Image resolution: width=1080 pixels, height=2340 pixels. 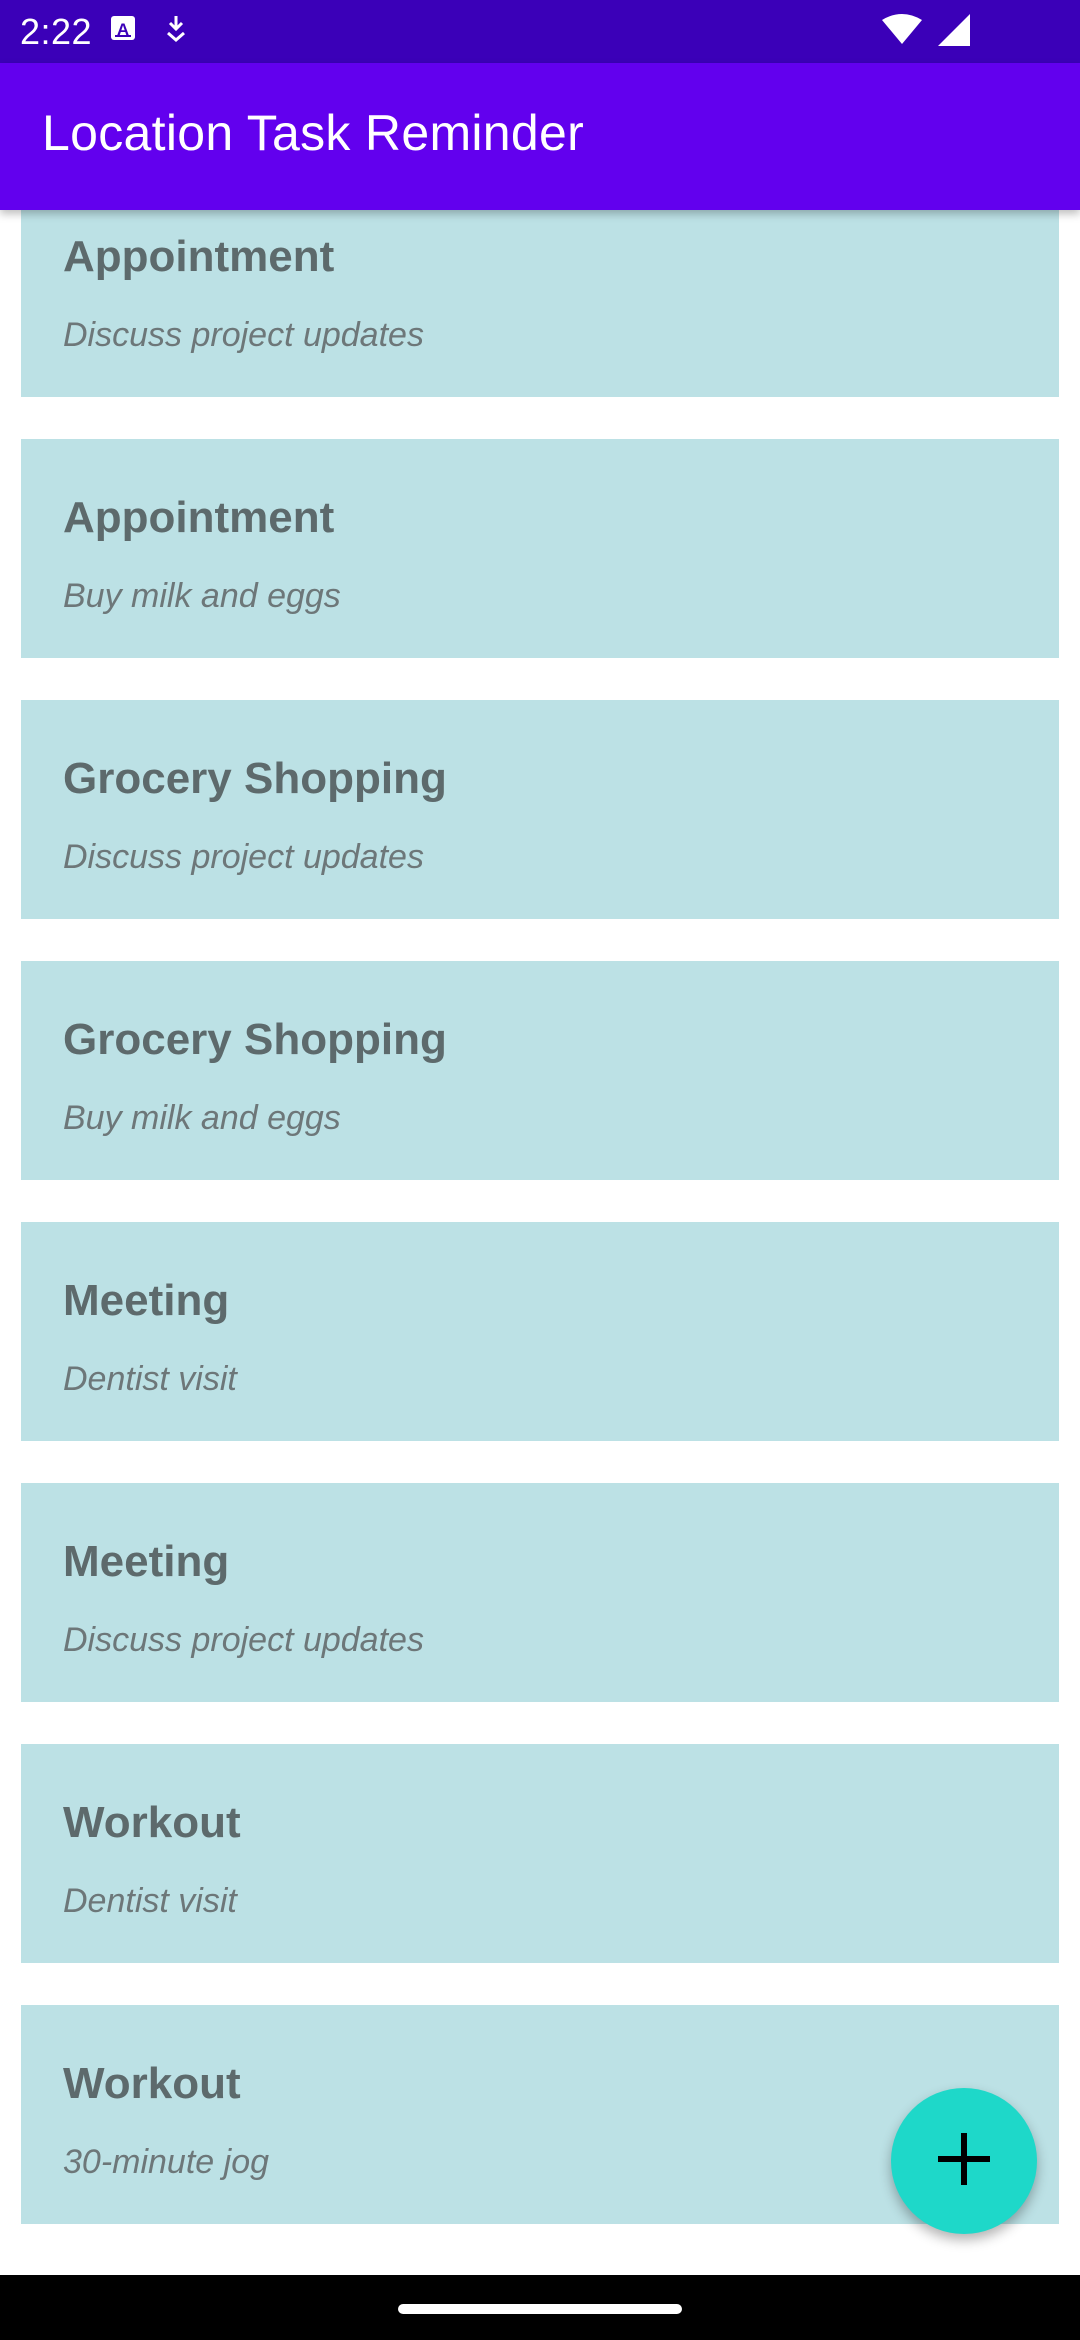 What do you see at coordinates (540, 31) in the screenshot?
I see `status-bar: 2:22 A` at bounding box center [540, 31].